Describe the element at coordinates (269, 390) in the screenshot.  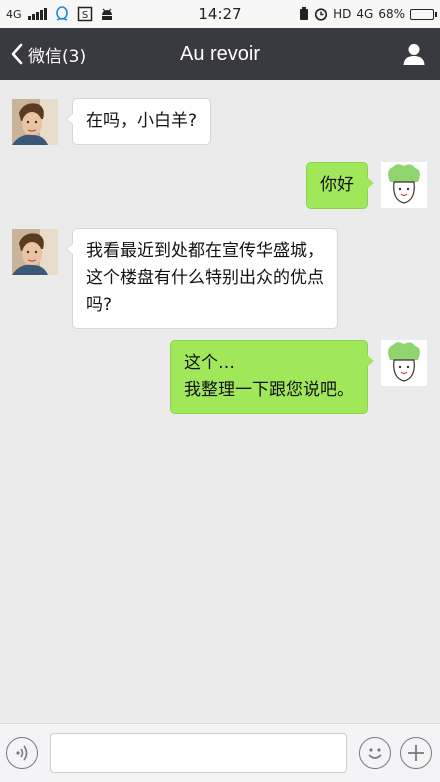
I see `message-text-line: 我整理一下跟您说吧。` at that location.